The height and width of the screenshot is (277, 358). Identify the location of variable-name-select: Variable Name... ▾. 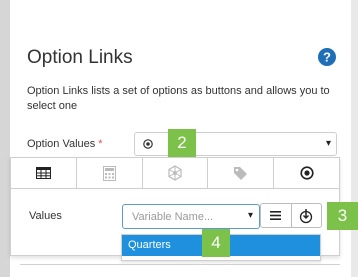
(191, 216).